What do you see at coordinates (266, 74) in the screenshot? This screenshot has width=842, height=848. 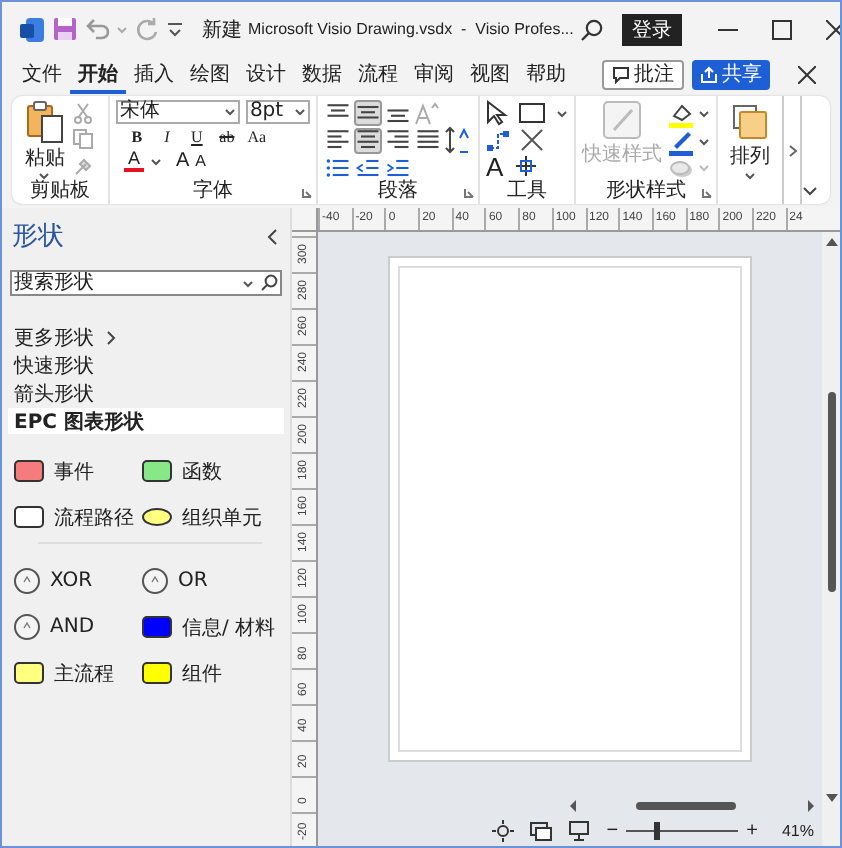 I see `menu-tab: 设计` at bounding box center [266, 74].